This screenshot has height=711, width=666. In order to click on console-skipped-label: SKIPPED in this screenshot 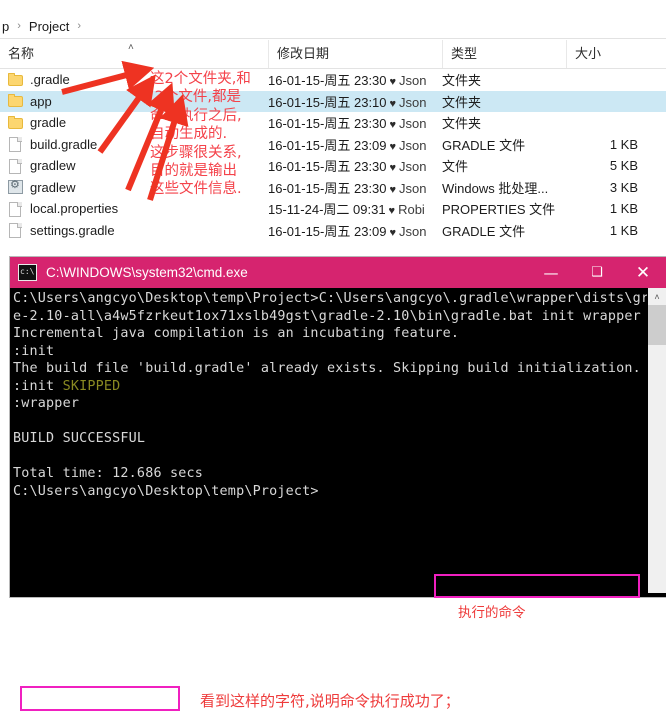, I will do `click(91, 386)`.